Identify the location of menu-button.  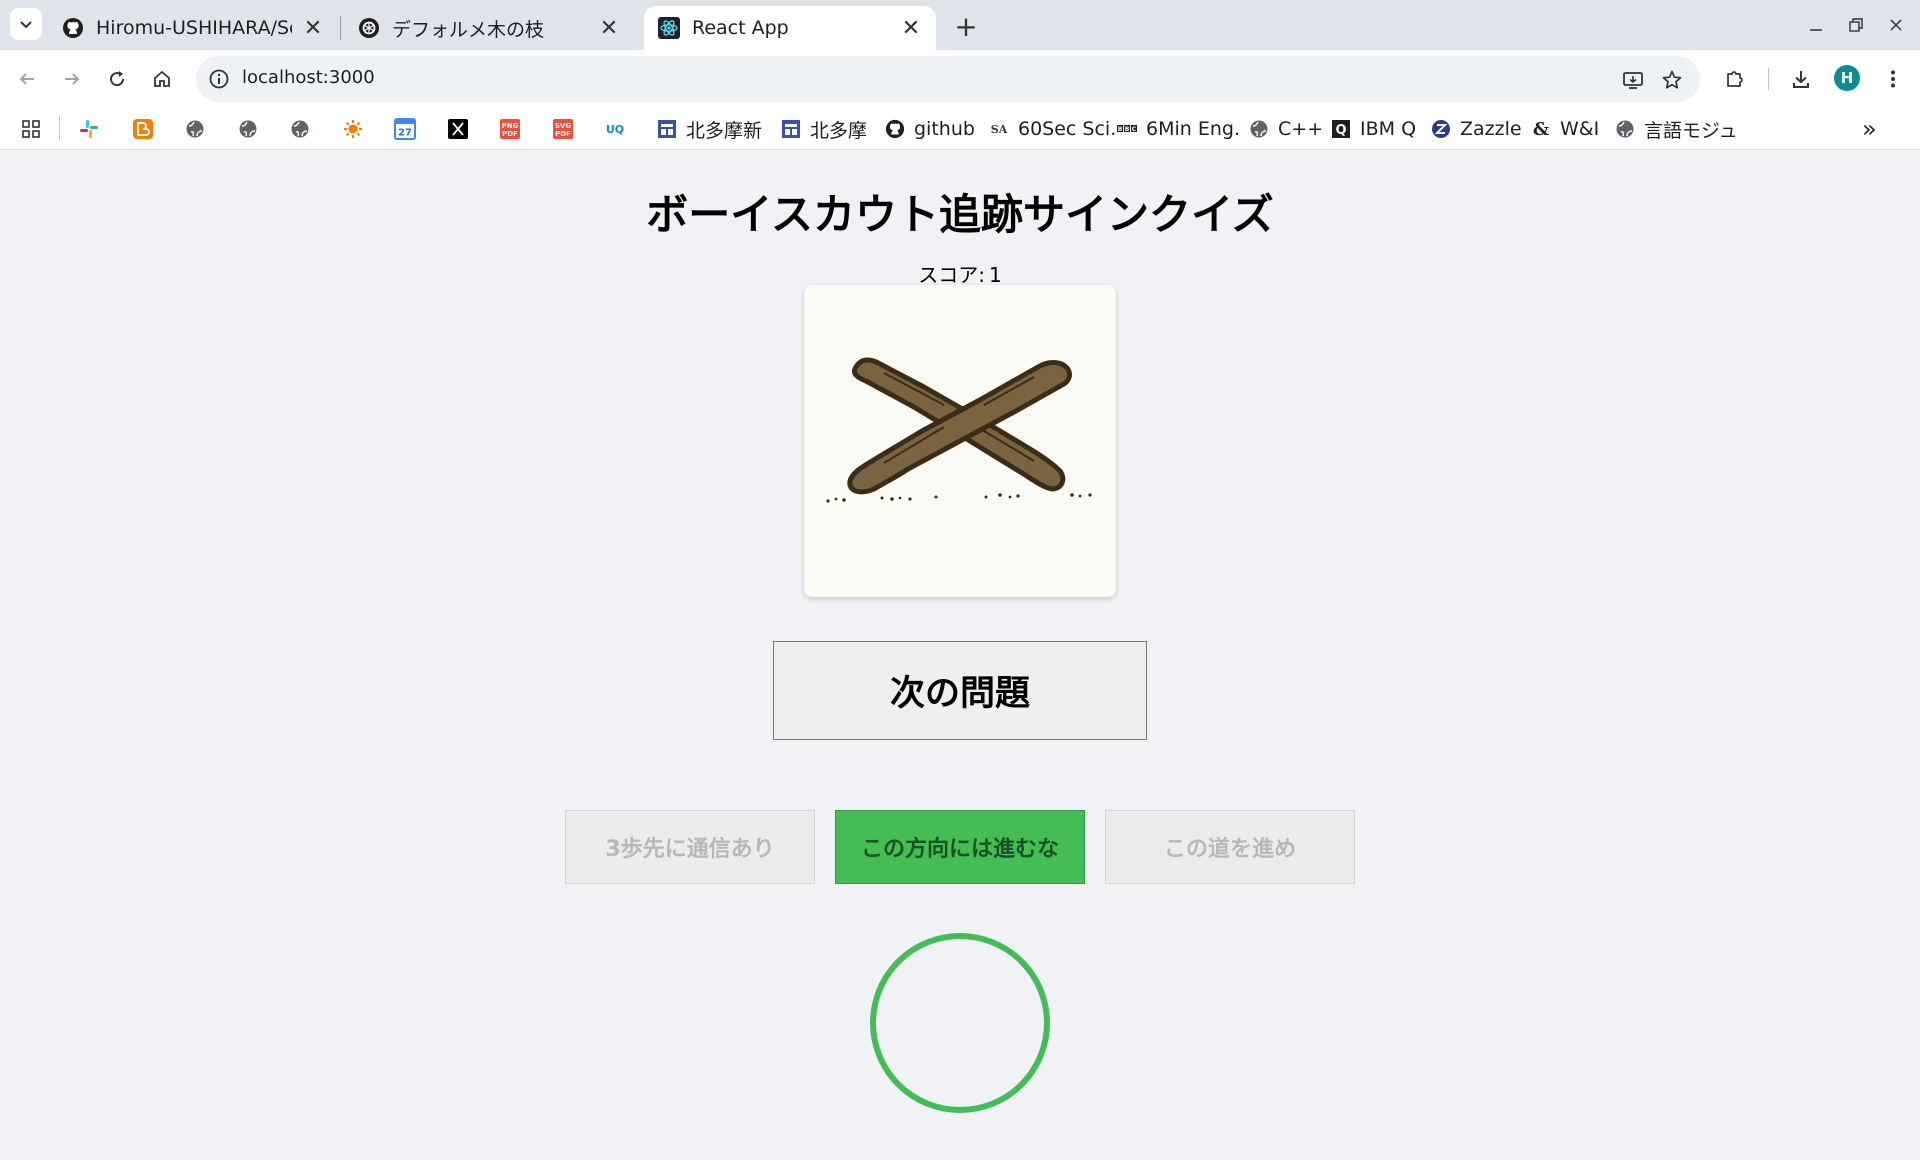
(1893, 79).